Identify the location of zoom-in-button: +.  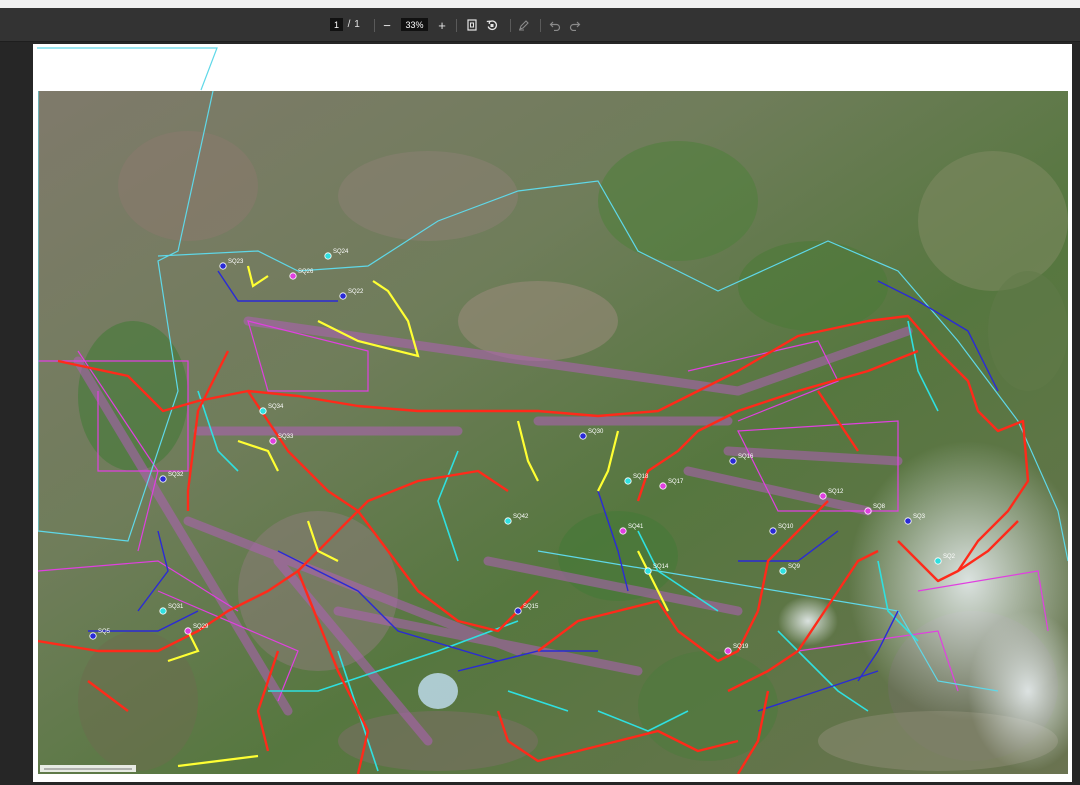
(442, 25).